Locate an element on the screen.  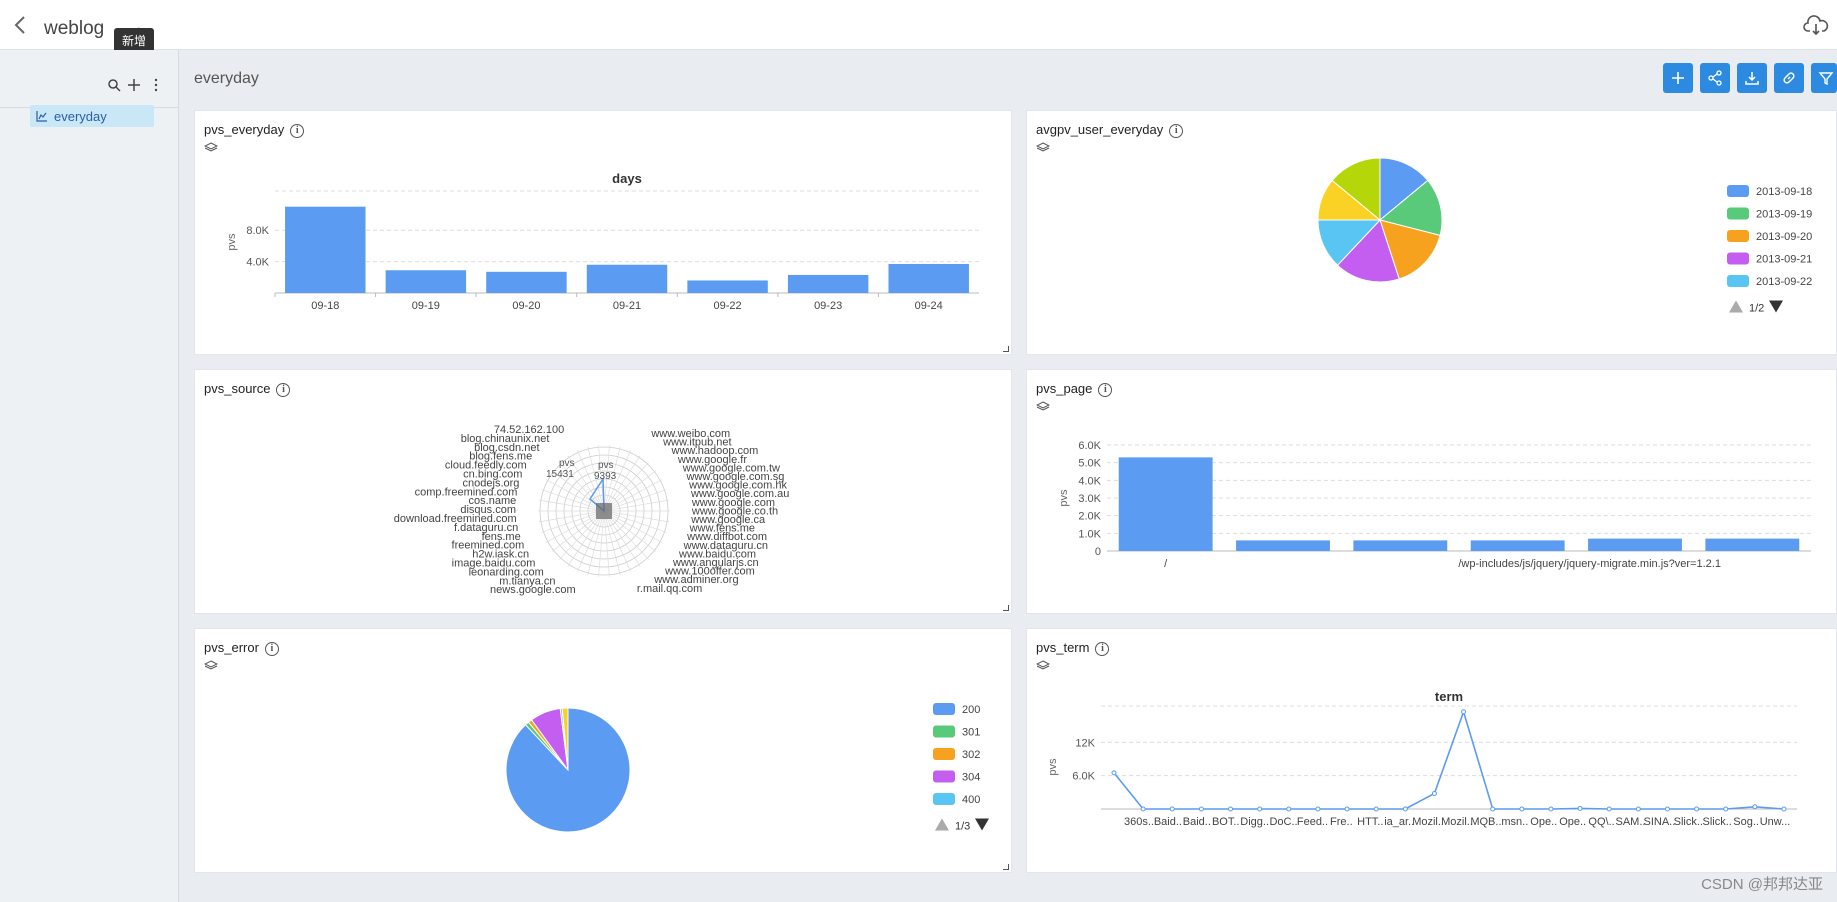
y-tick-label: 2.0K is located at coordinates (1089, 517).